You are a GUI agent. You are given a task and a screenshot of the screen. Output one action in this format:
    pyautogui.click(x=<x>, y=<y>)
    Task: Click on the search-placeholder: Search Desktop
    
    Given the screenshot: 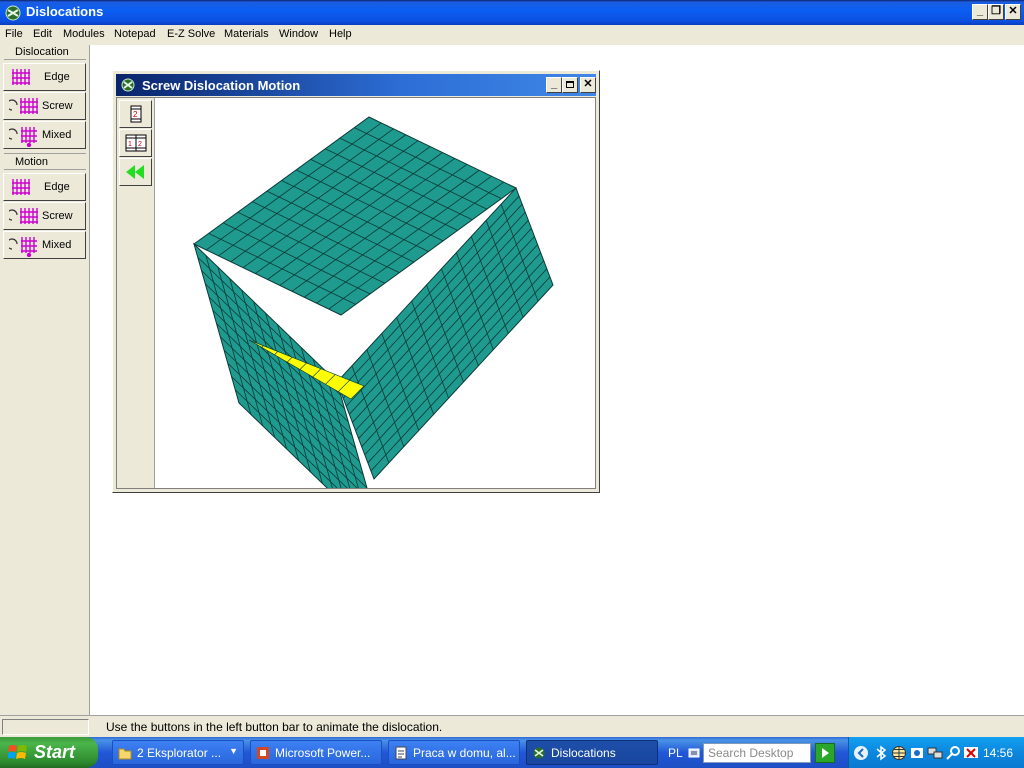 What is the action you would take?
    pyautogui.click(x=751, y=753)
    